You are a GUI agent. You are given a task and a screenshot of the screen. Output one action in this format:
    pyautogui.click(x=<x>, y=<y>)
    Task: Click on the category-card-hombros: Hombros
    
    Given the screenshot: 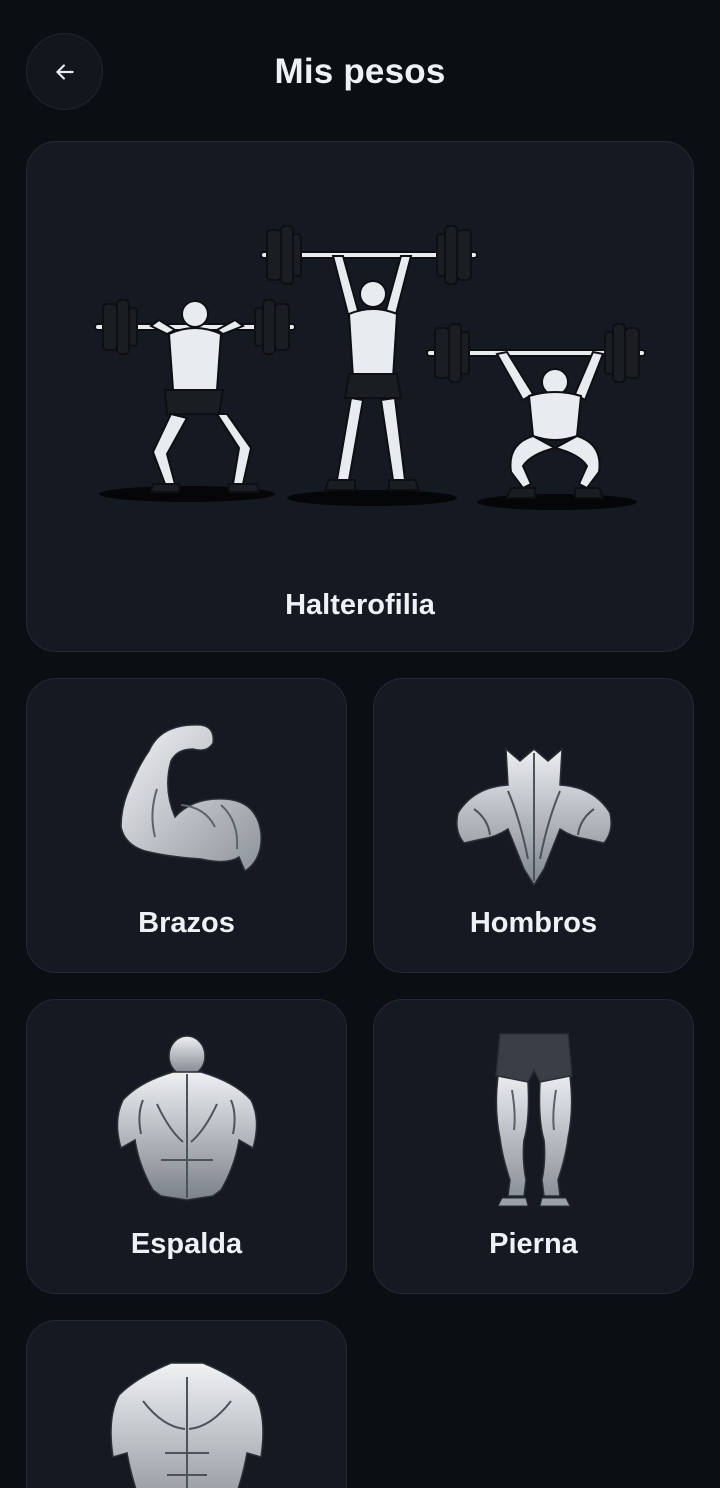 What is the action you would take?
    pyautogui.click(x=533, y=825)
    